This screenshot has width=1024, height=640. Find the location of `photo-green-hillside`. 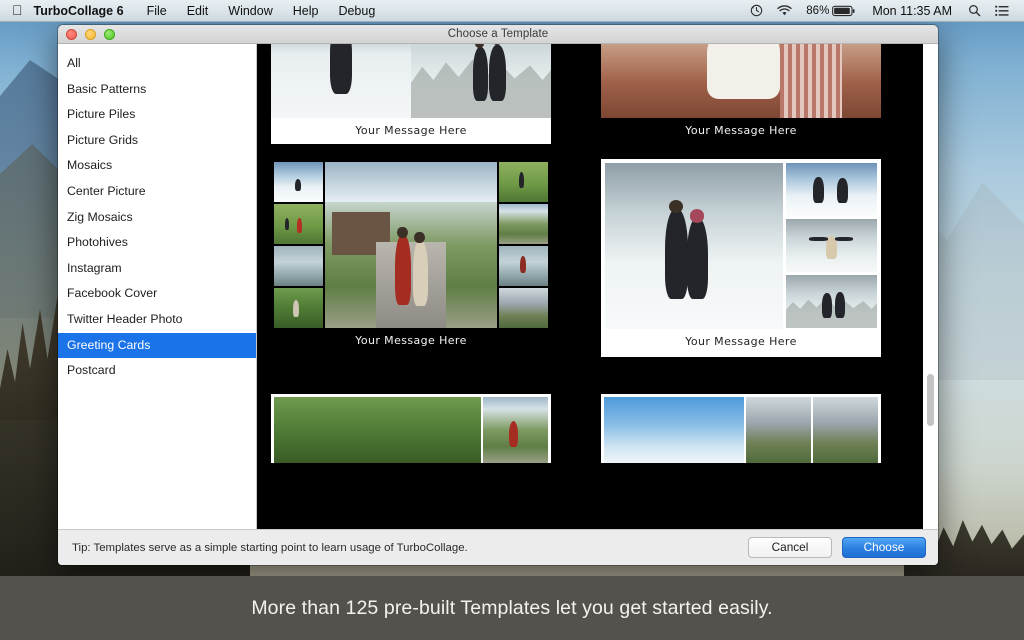

photo-green-hillside is located at coordinates (377, 430).